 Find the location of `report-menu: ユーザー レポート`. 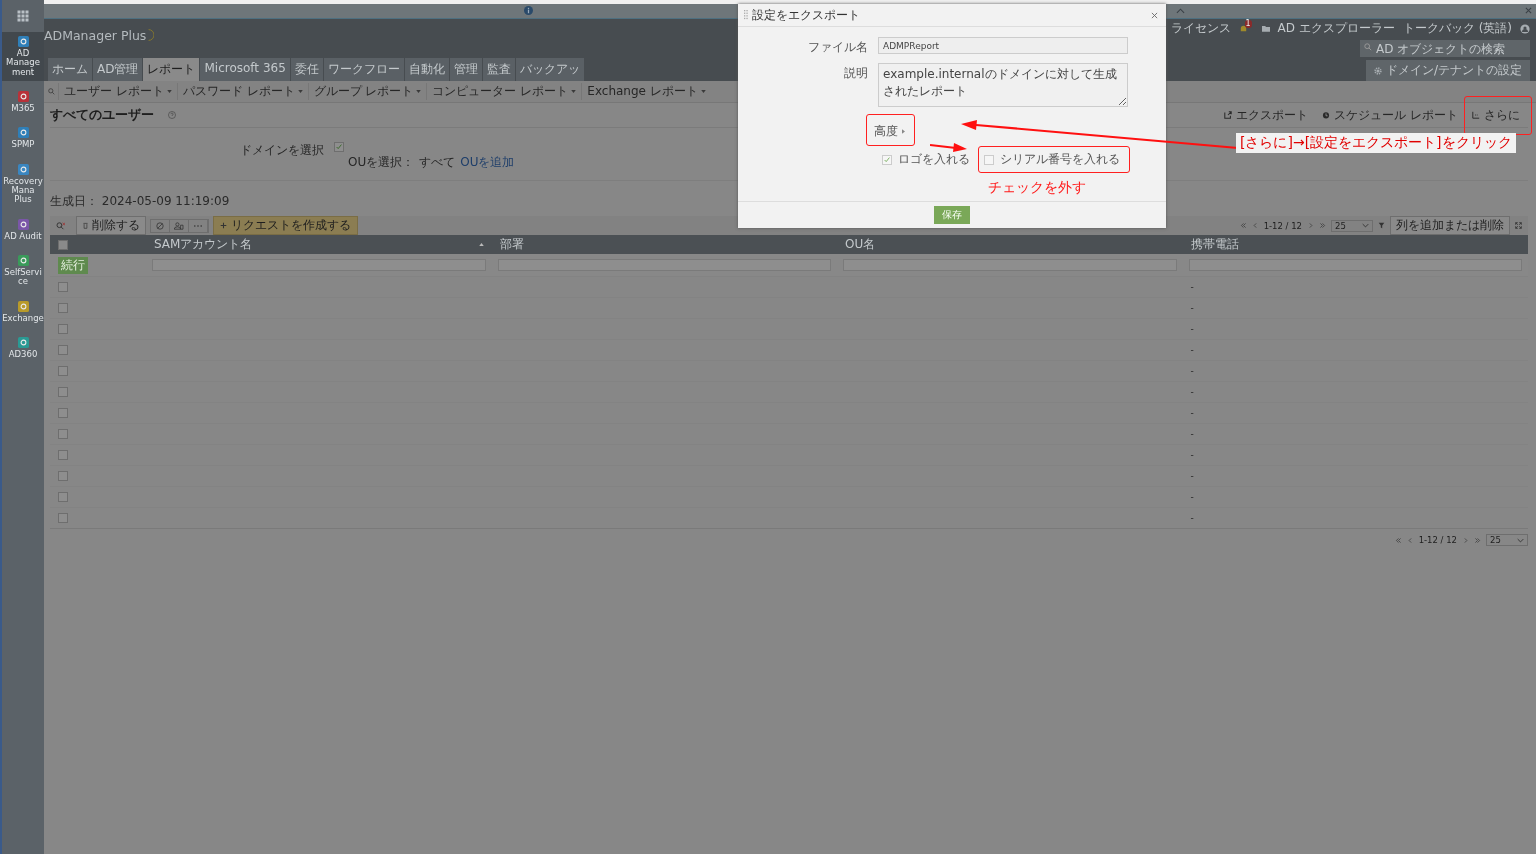

report-menu: ユーザー レポート is located at coordinates (117, 91).